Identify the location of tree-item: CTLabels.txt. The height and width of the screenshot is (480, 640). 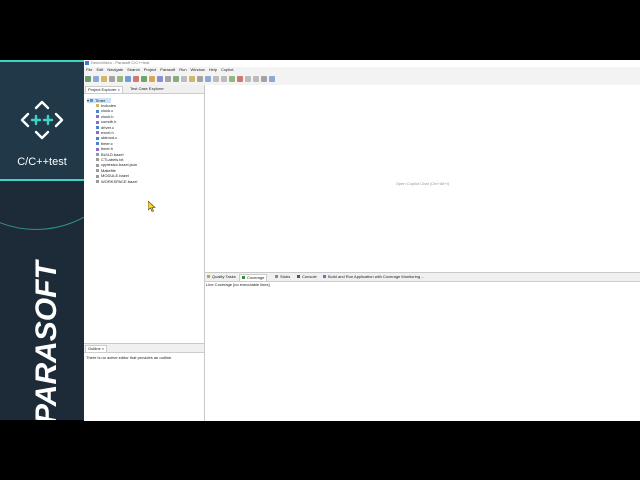
(109, 159).